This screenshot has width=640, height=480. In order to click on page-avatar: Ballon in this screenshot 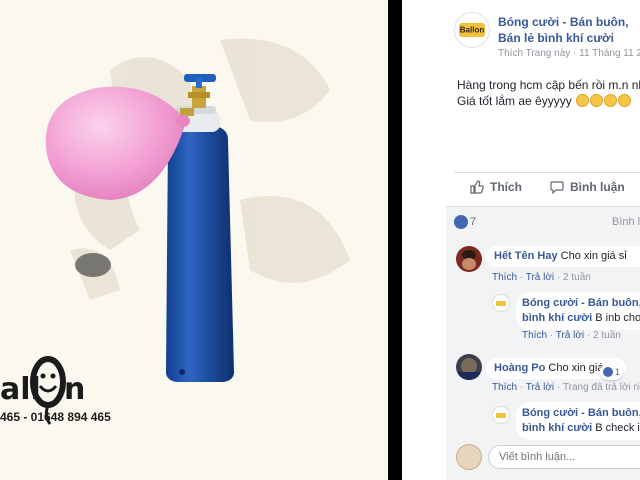, I will do `click(472, 30)`.